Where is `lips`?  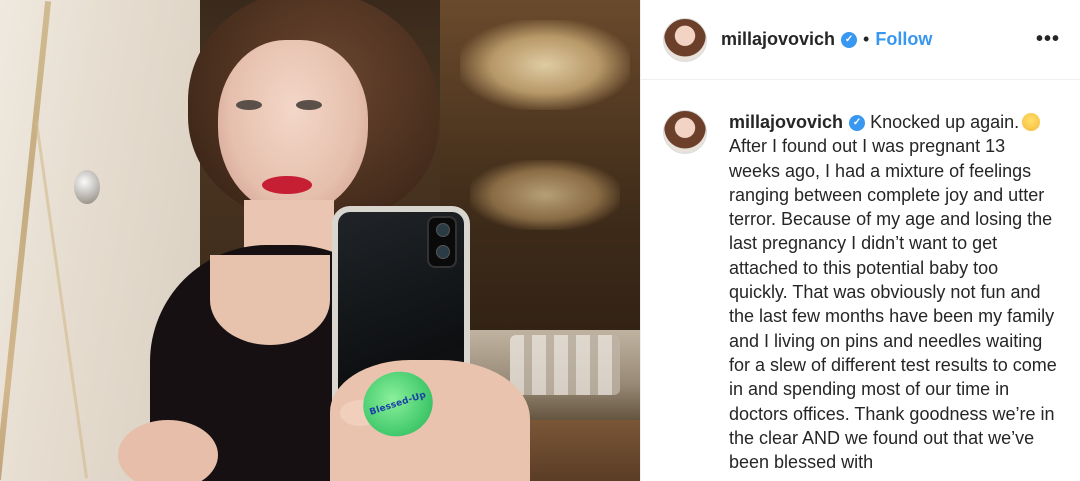 lips is located at coordinates (287, 185).